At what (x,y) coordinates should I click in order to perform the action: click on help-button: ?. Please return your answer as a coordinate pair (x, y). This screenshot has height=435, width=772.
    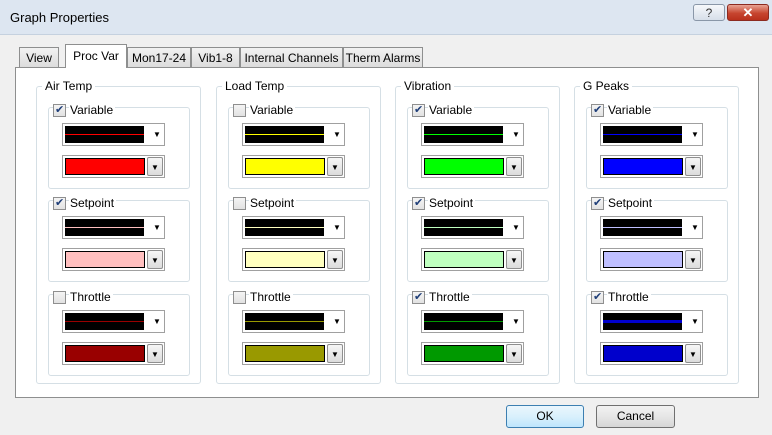
    Looking at the image, I should click on (709, 12).